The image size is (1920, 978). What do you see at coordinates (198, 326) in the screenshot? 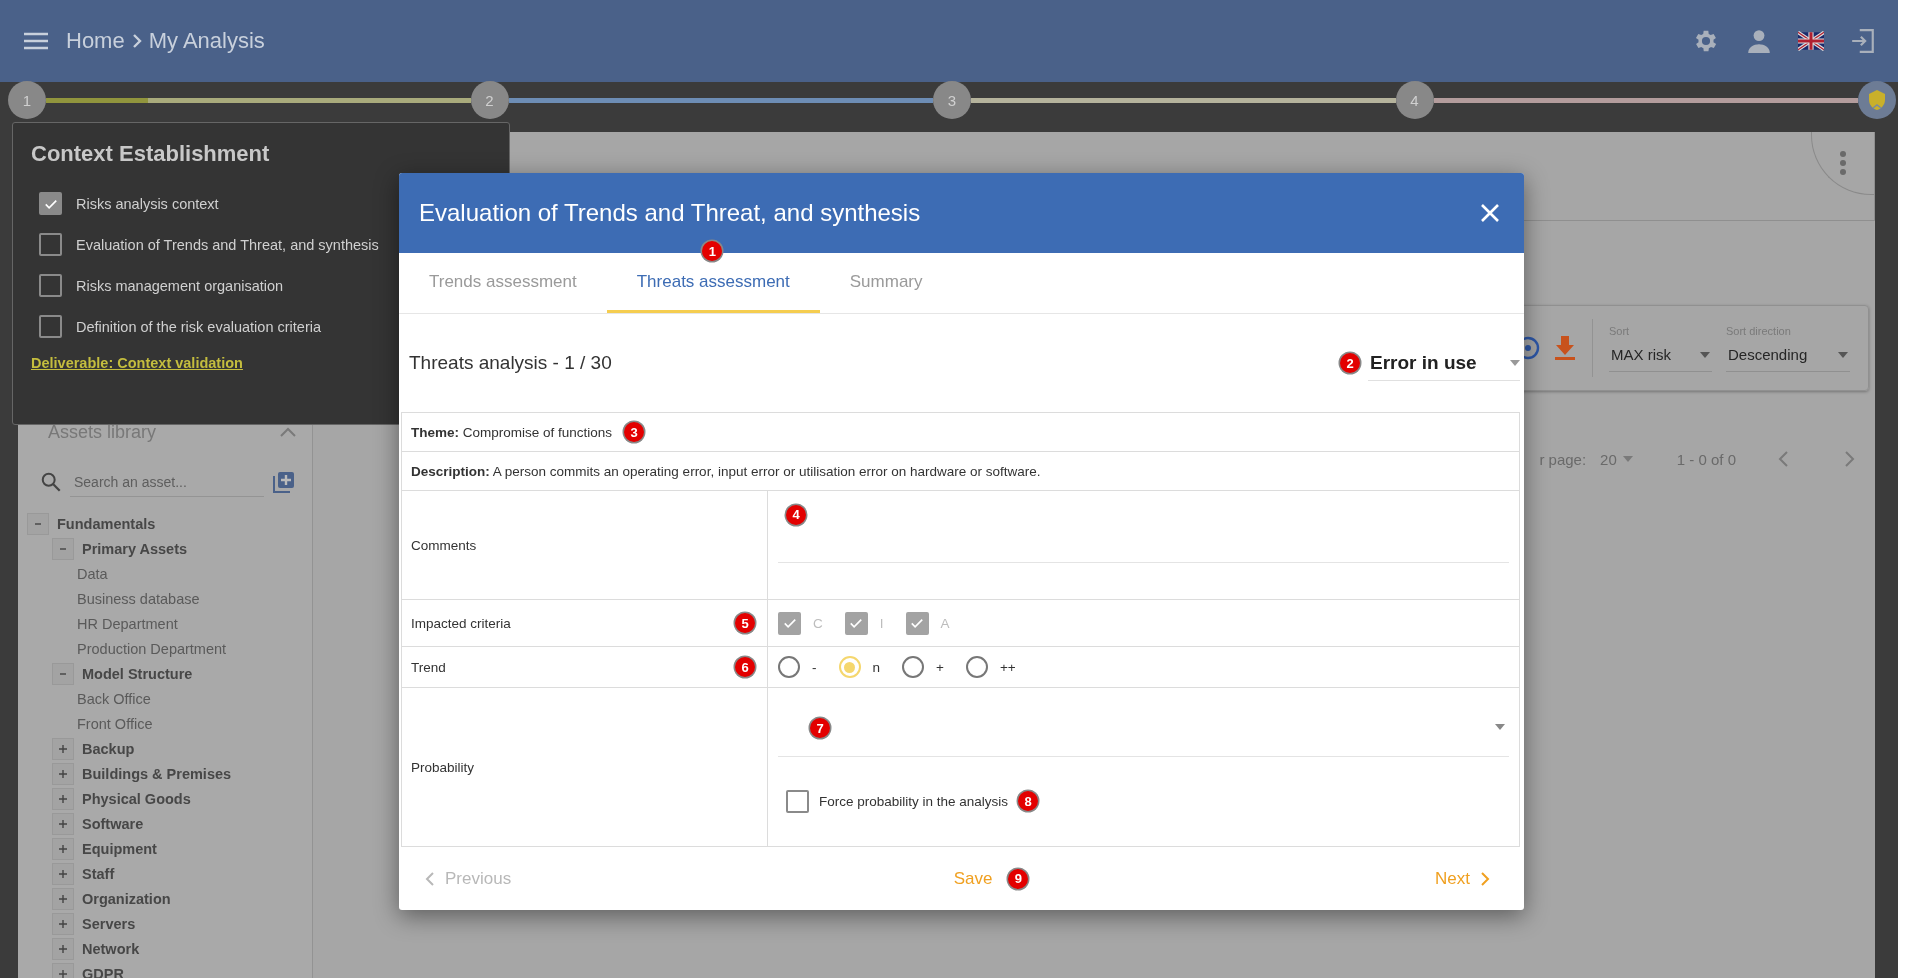
I see `checklist-item: Definition of the risk evaluation criteria` at bounding box center [198, 326].